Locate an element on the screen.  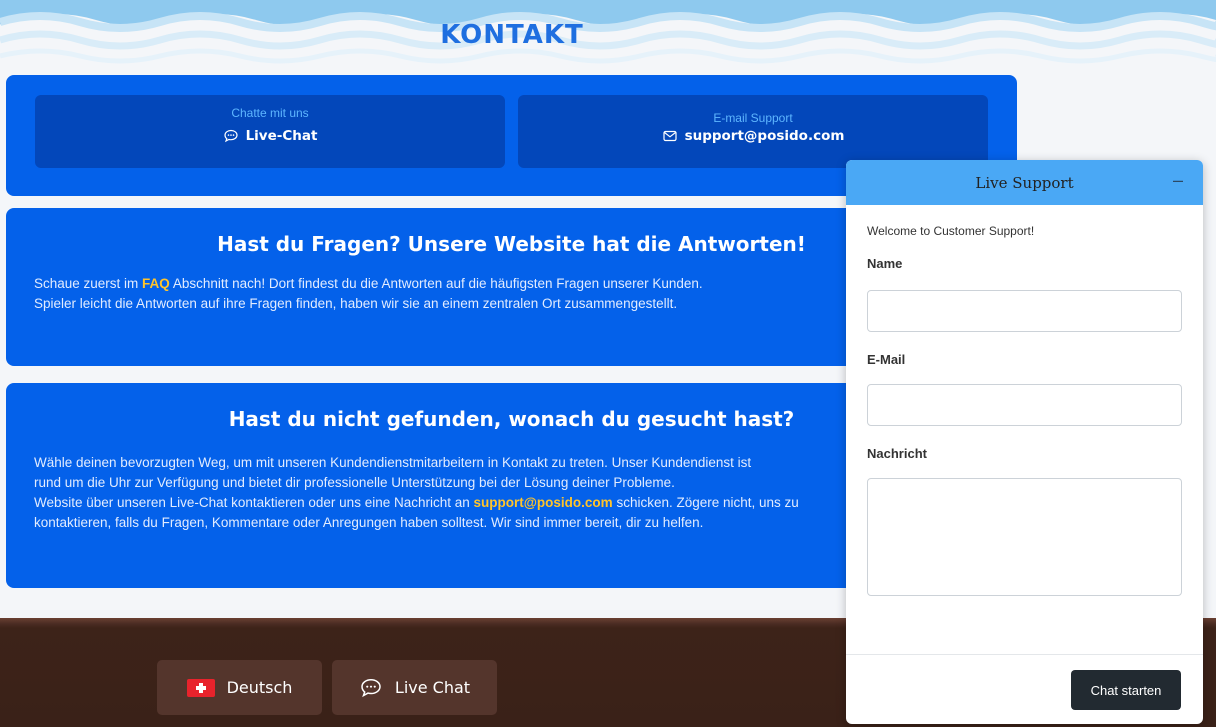
email-option-title: E-mail Support is located at coordinates (753, 118).